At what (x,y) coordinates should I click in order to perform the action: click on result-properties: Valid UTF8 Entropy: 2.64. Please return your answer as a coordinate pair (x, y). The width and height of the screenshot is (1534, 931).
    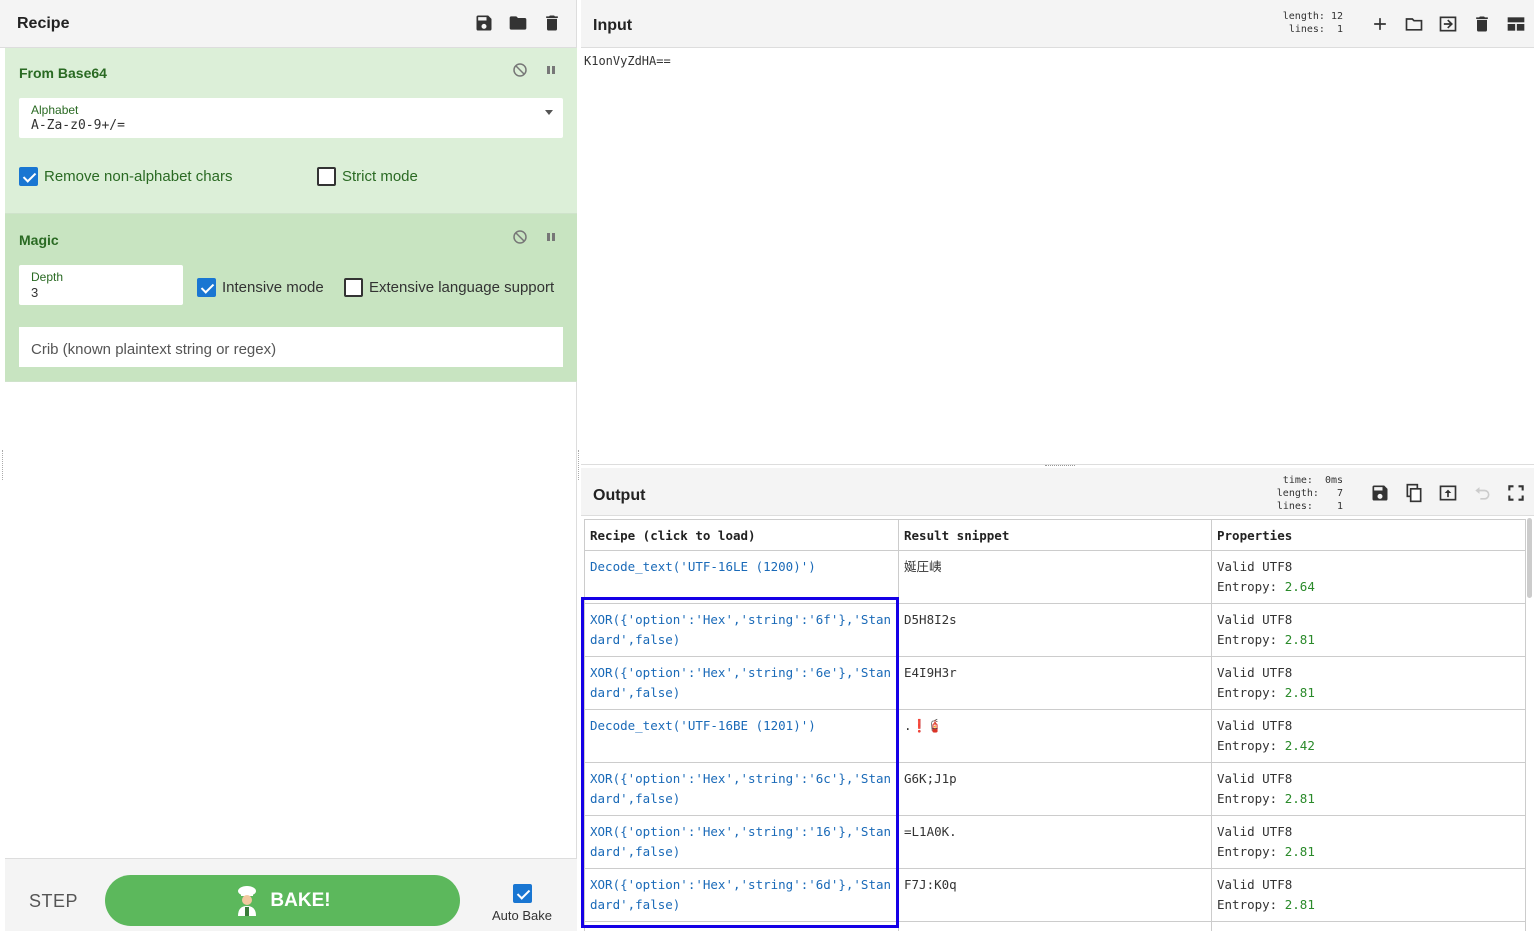
    Looking at the image, I should click on (1368, 577).